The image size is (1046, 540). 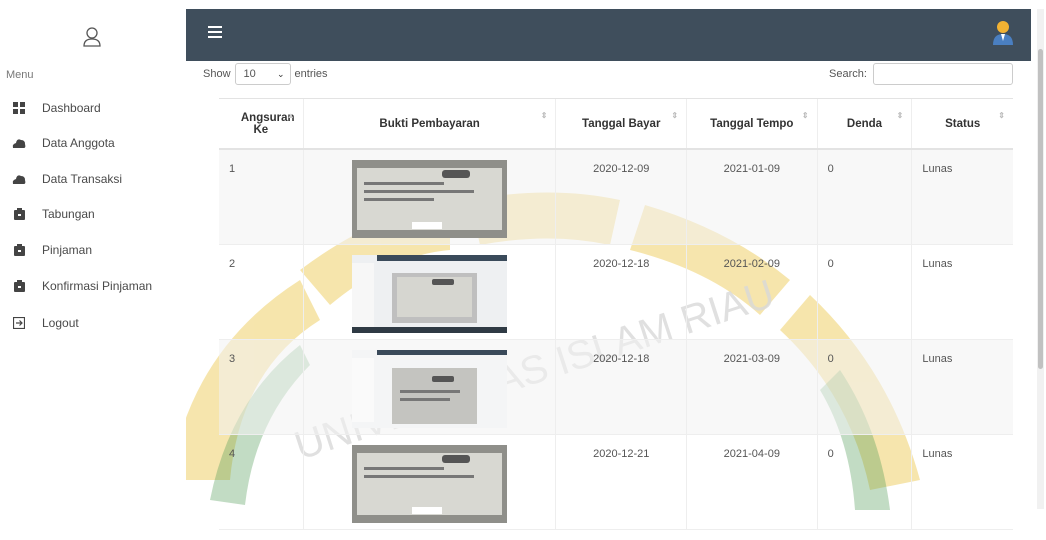 I want to click on sidebar-item-data-anggota: Data Anggota, so click(x=93, y=143).